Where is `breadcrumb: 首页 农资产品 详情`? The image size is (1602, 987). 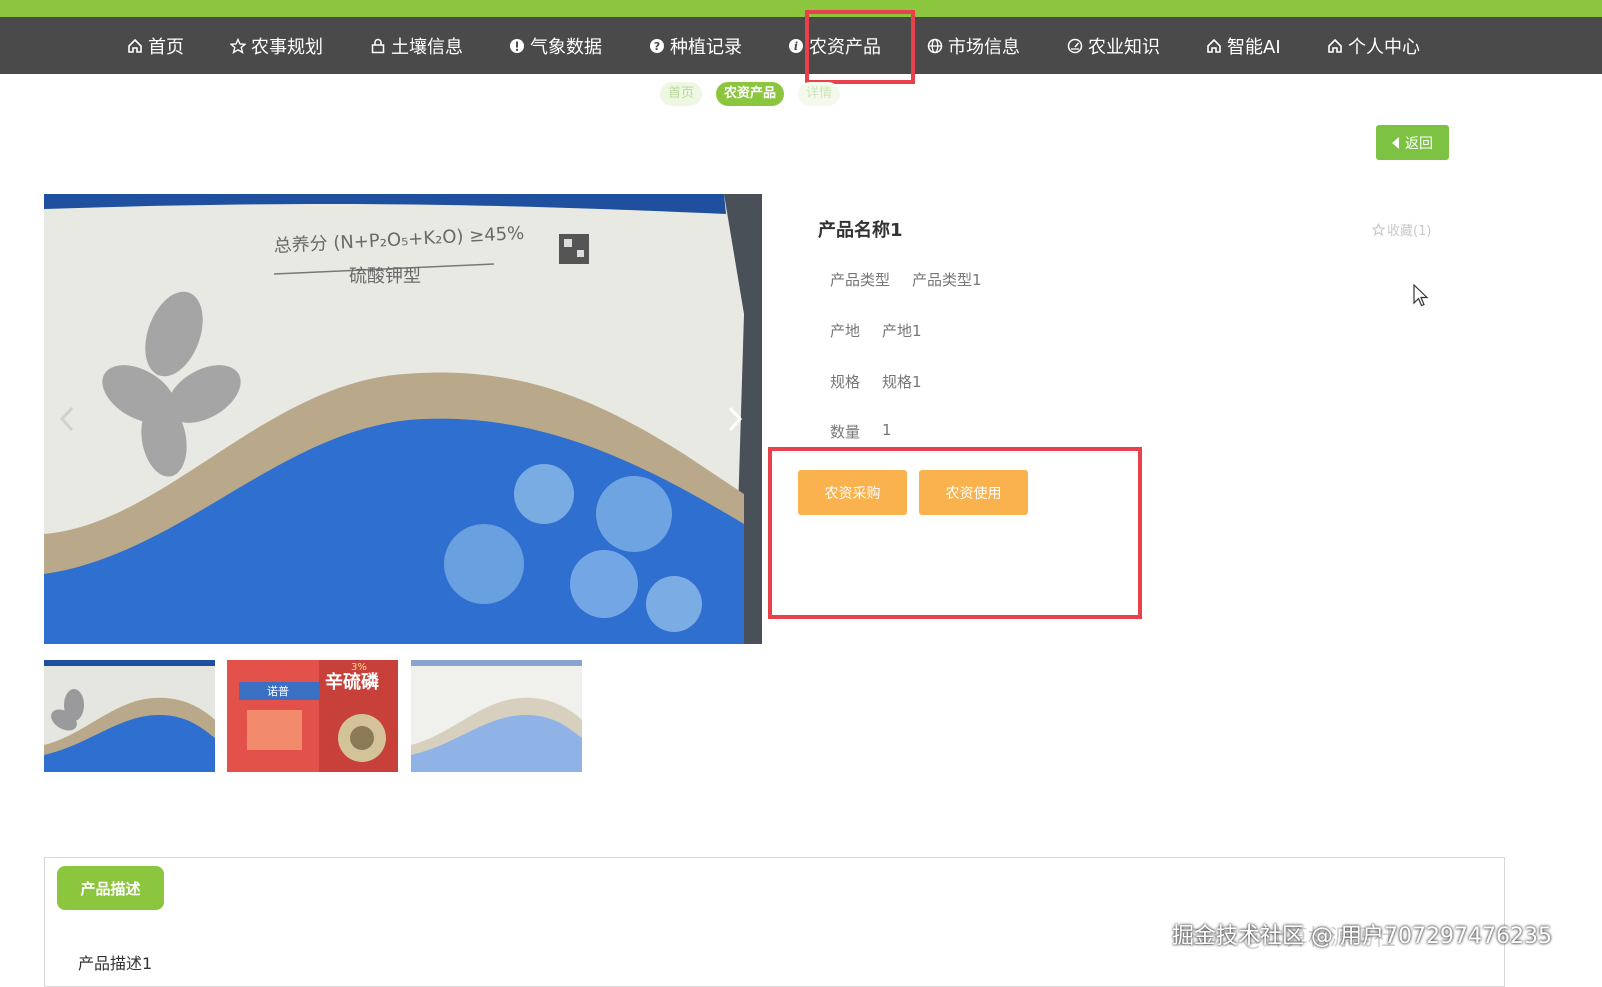 breadcrumb: 首页 农资产品 详情 is located at coordinates (750, 94).